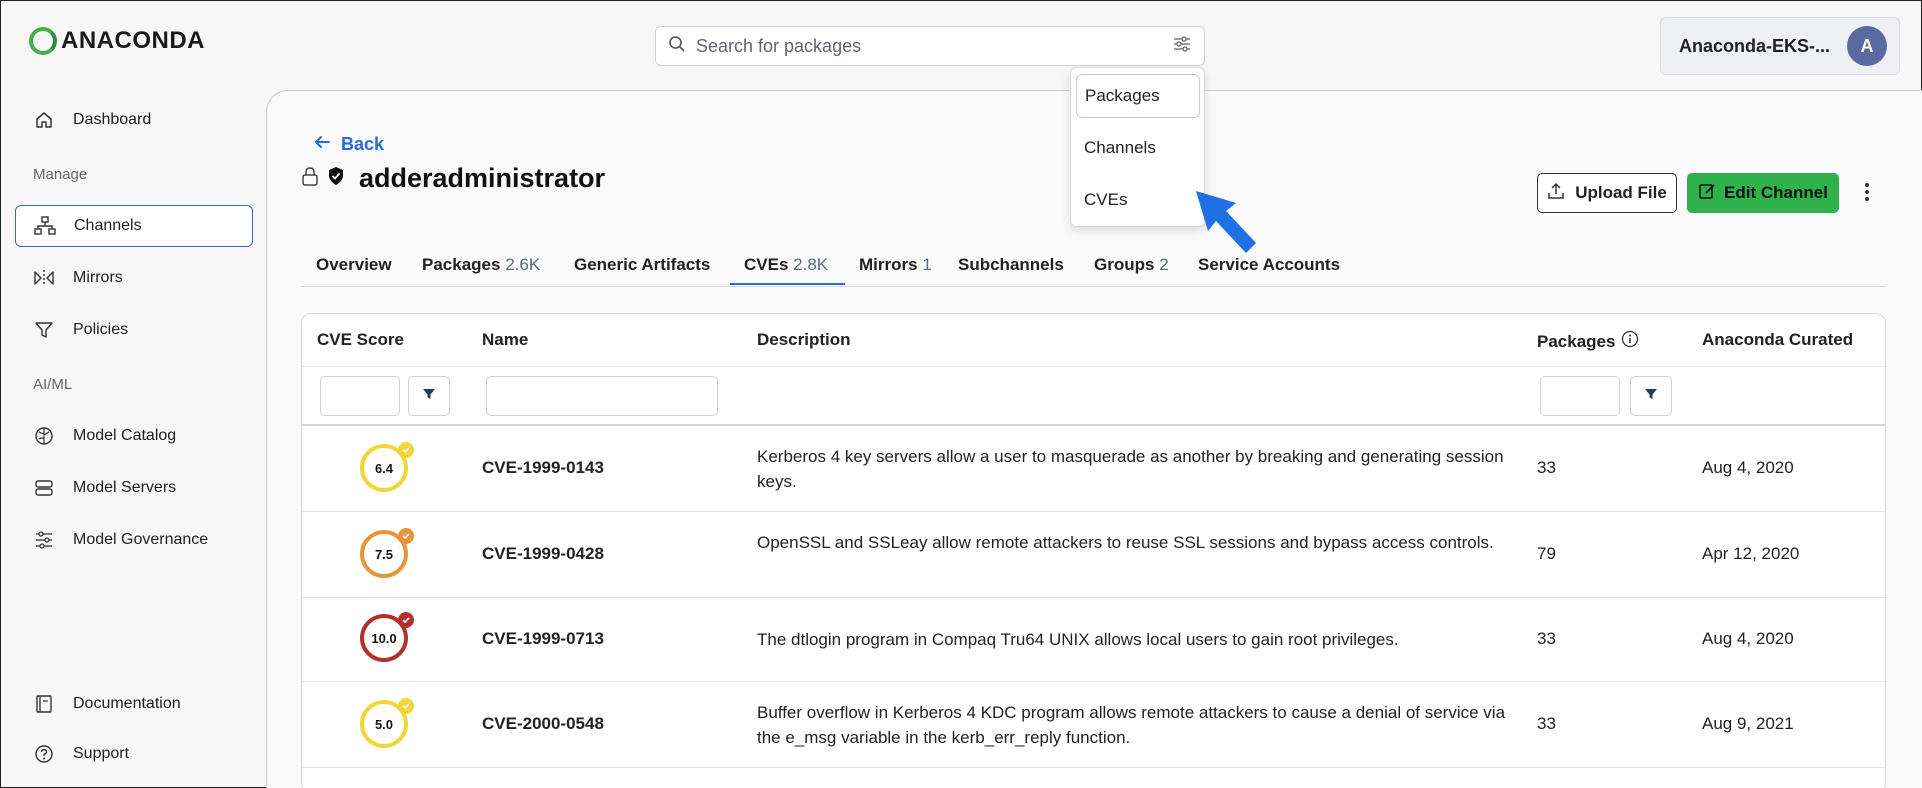  Describe the element at coordinates (98, 277) in the screenshot. I see `sidebar-item-label: Mirrors` at that location.